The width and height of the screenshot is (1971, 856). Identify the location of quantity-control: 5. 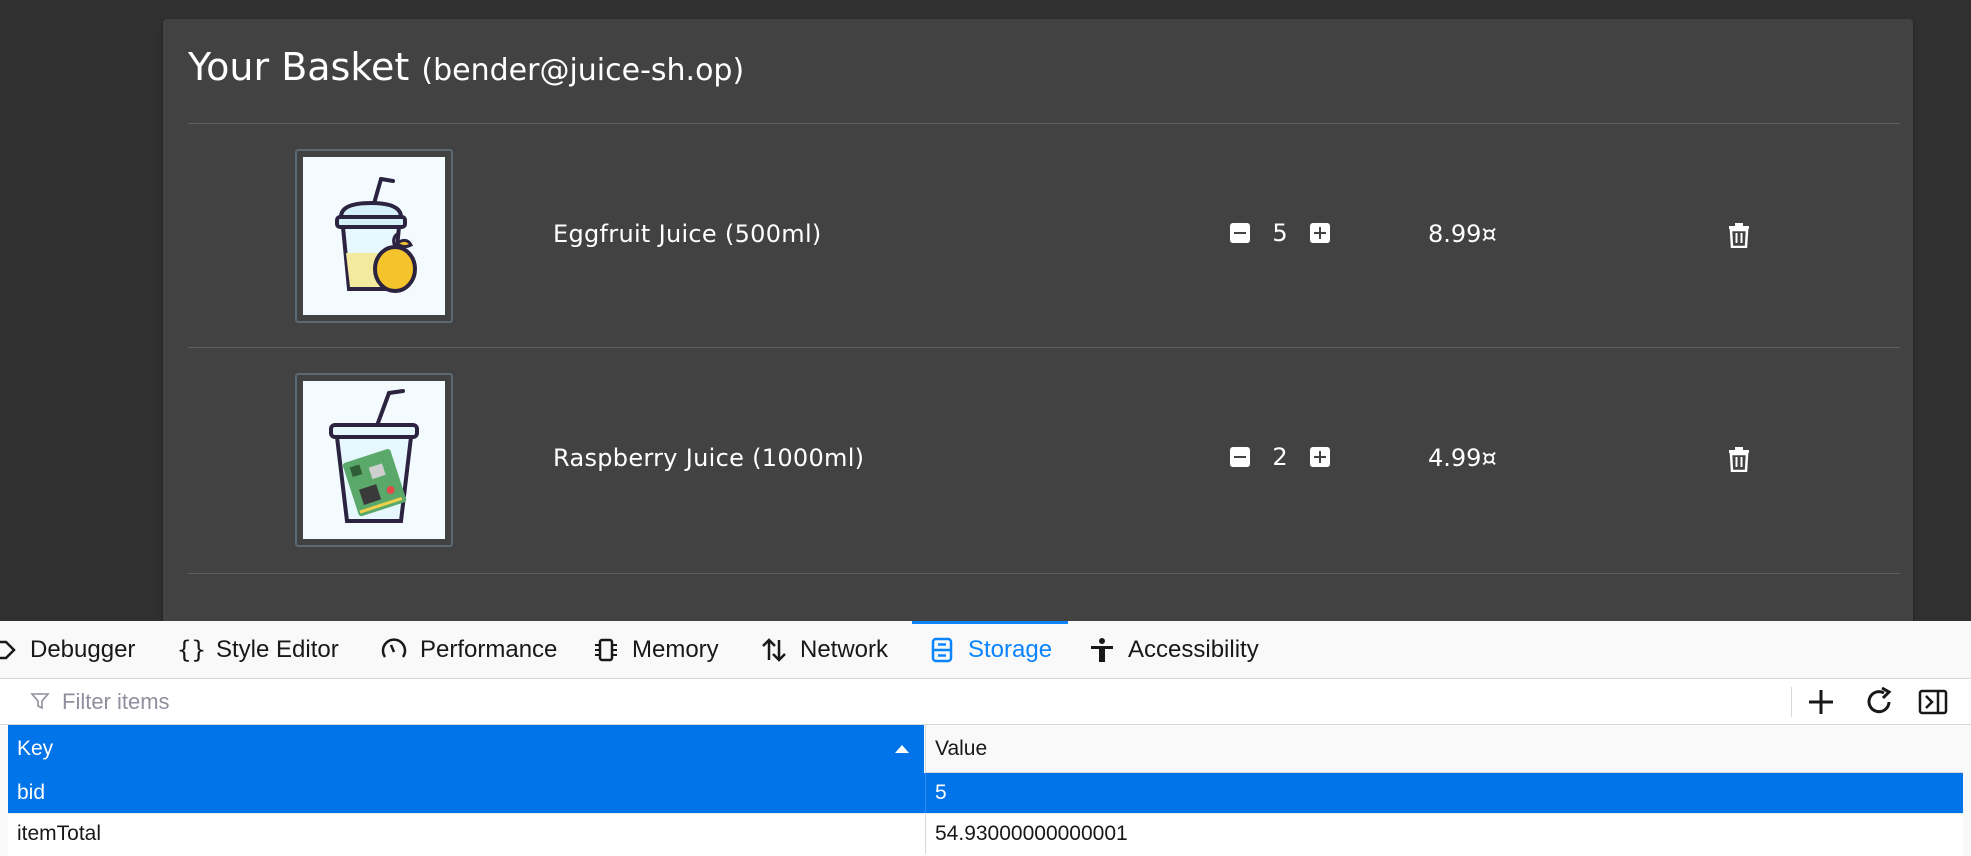
(1280, 233).